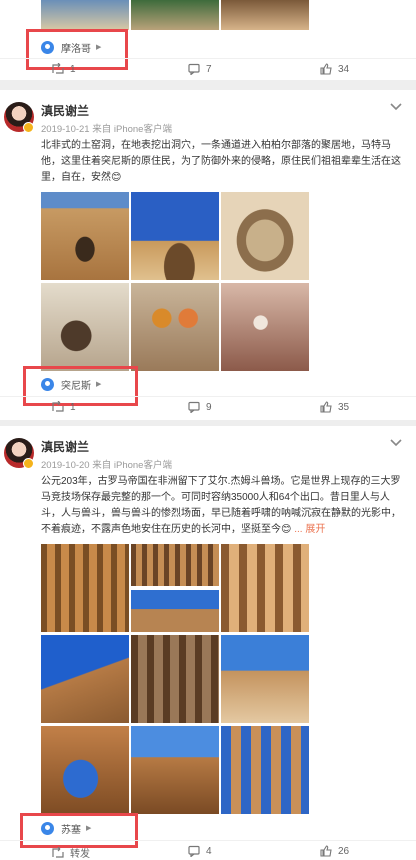 The width and height of the screenshot is (416, 860). Describe the element at coordinates (344, 851) in the screenshot. I see `like-count: 26` at that location.